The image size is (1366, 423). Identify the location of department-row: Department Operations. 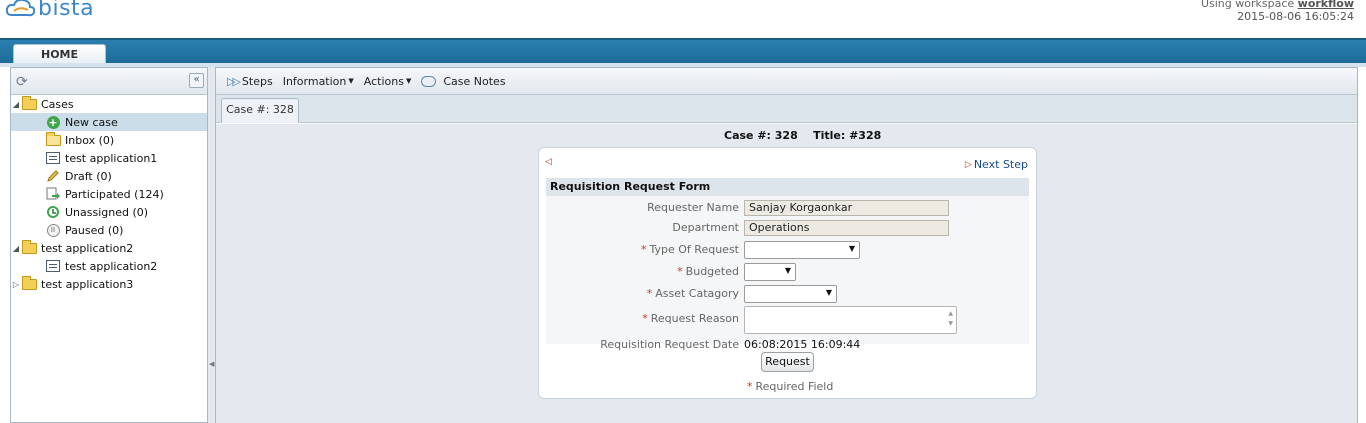
(787, 228).